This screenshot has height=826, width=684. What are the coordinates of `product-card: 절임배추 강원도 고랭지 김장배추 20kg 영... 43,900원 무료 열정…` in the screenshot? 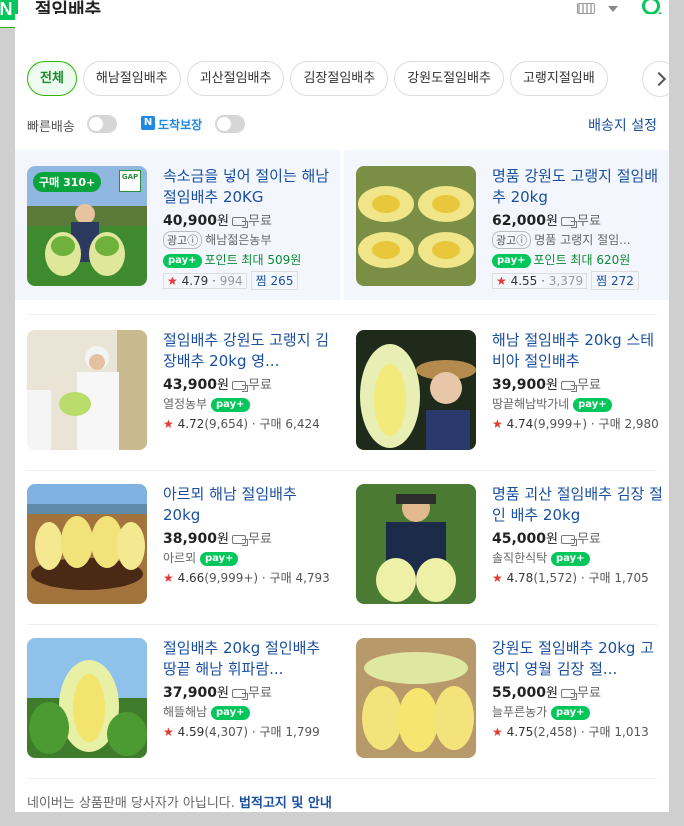 It's located at (177, 389).